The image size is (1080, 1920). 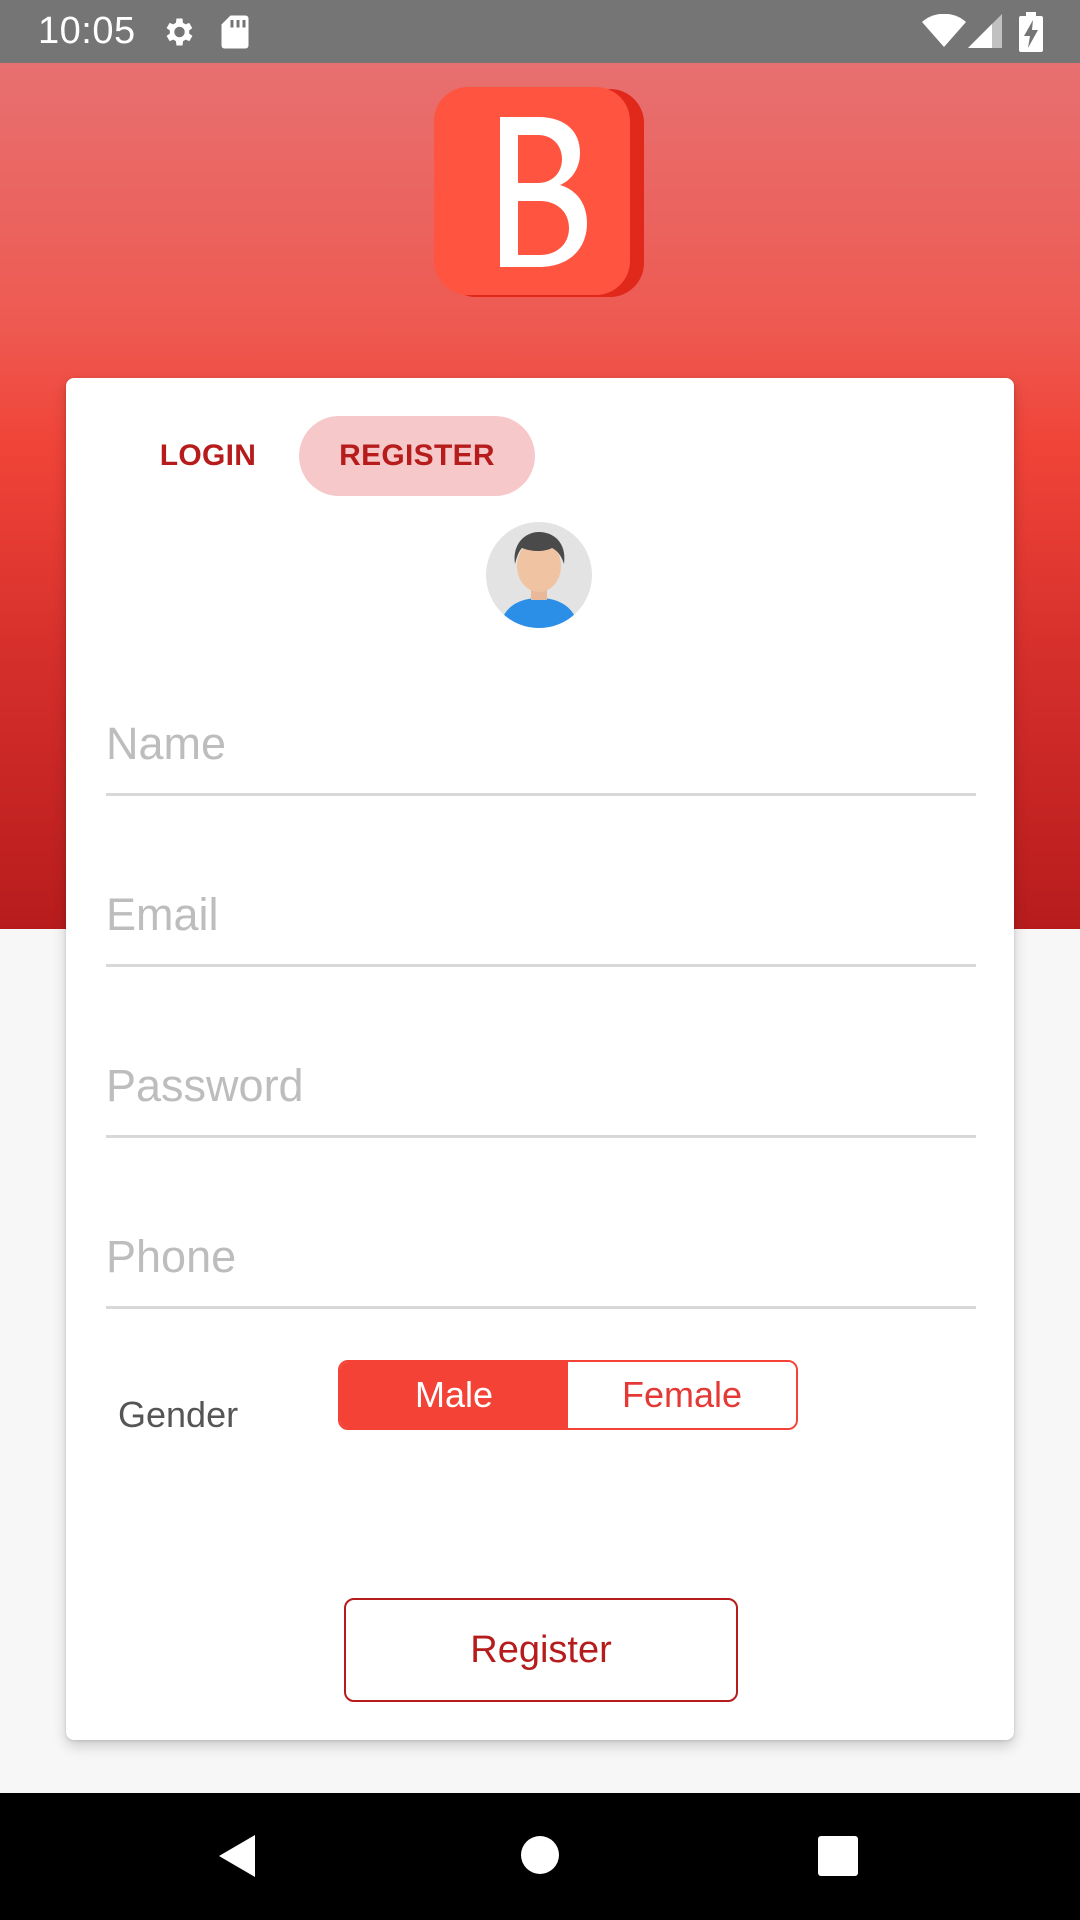 I want to click on phone-field, so click(x=541, y=1259).